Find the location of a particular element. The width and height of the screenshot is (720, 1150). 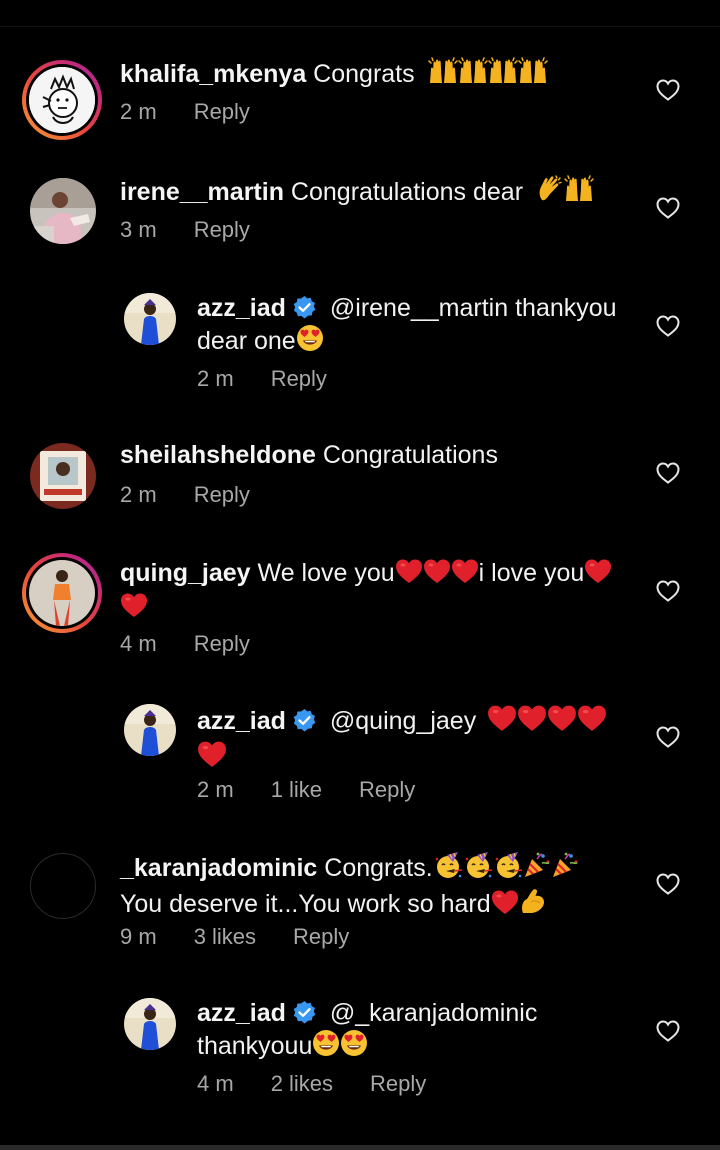

comment-meta: 9 m 3 likes Reply is located at coordinates (253, 937).